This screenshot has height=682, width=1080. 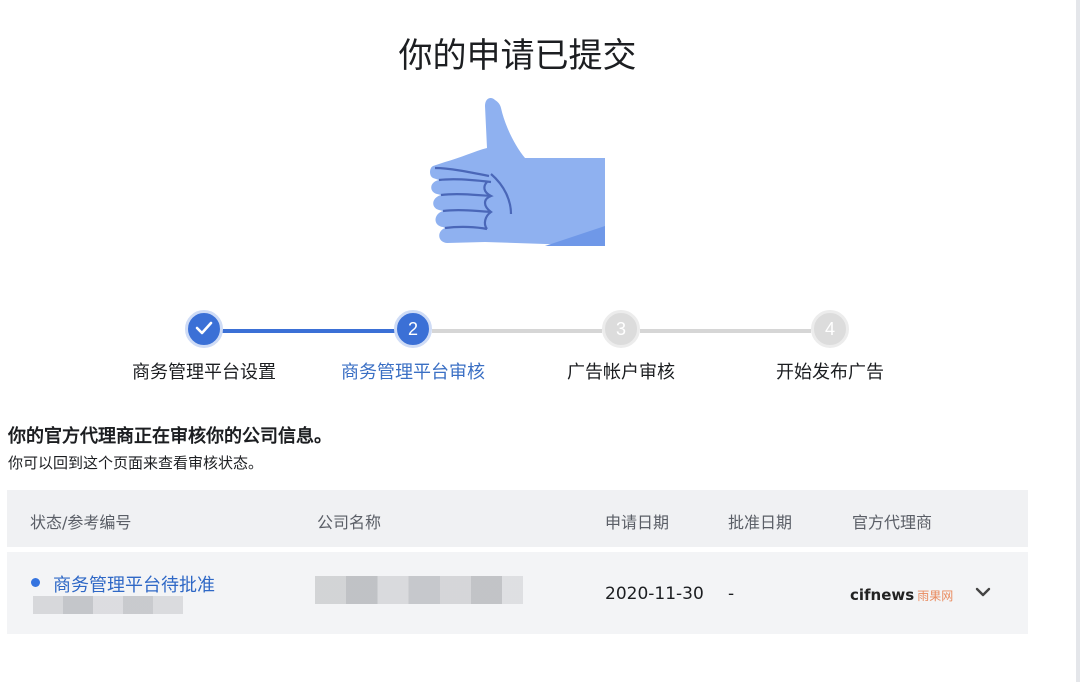 What do you see at coordinates (108, 605) in the screenshot?
I see `reference-number-redacted` at bounding box center [108, 605].